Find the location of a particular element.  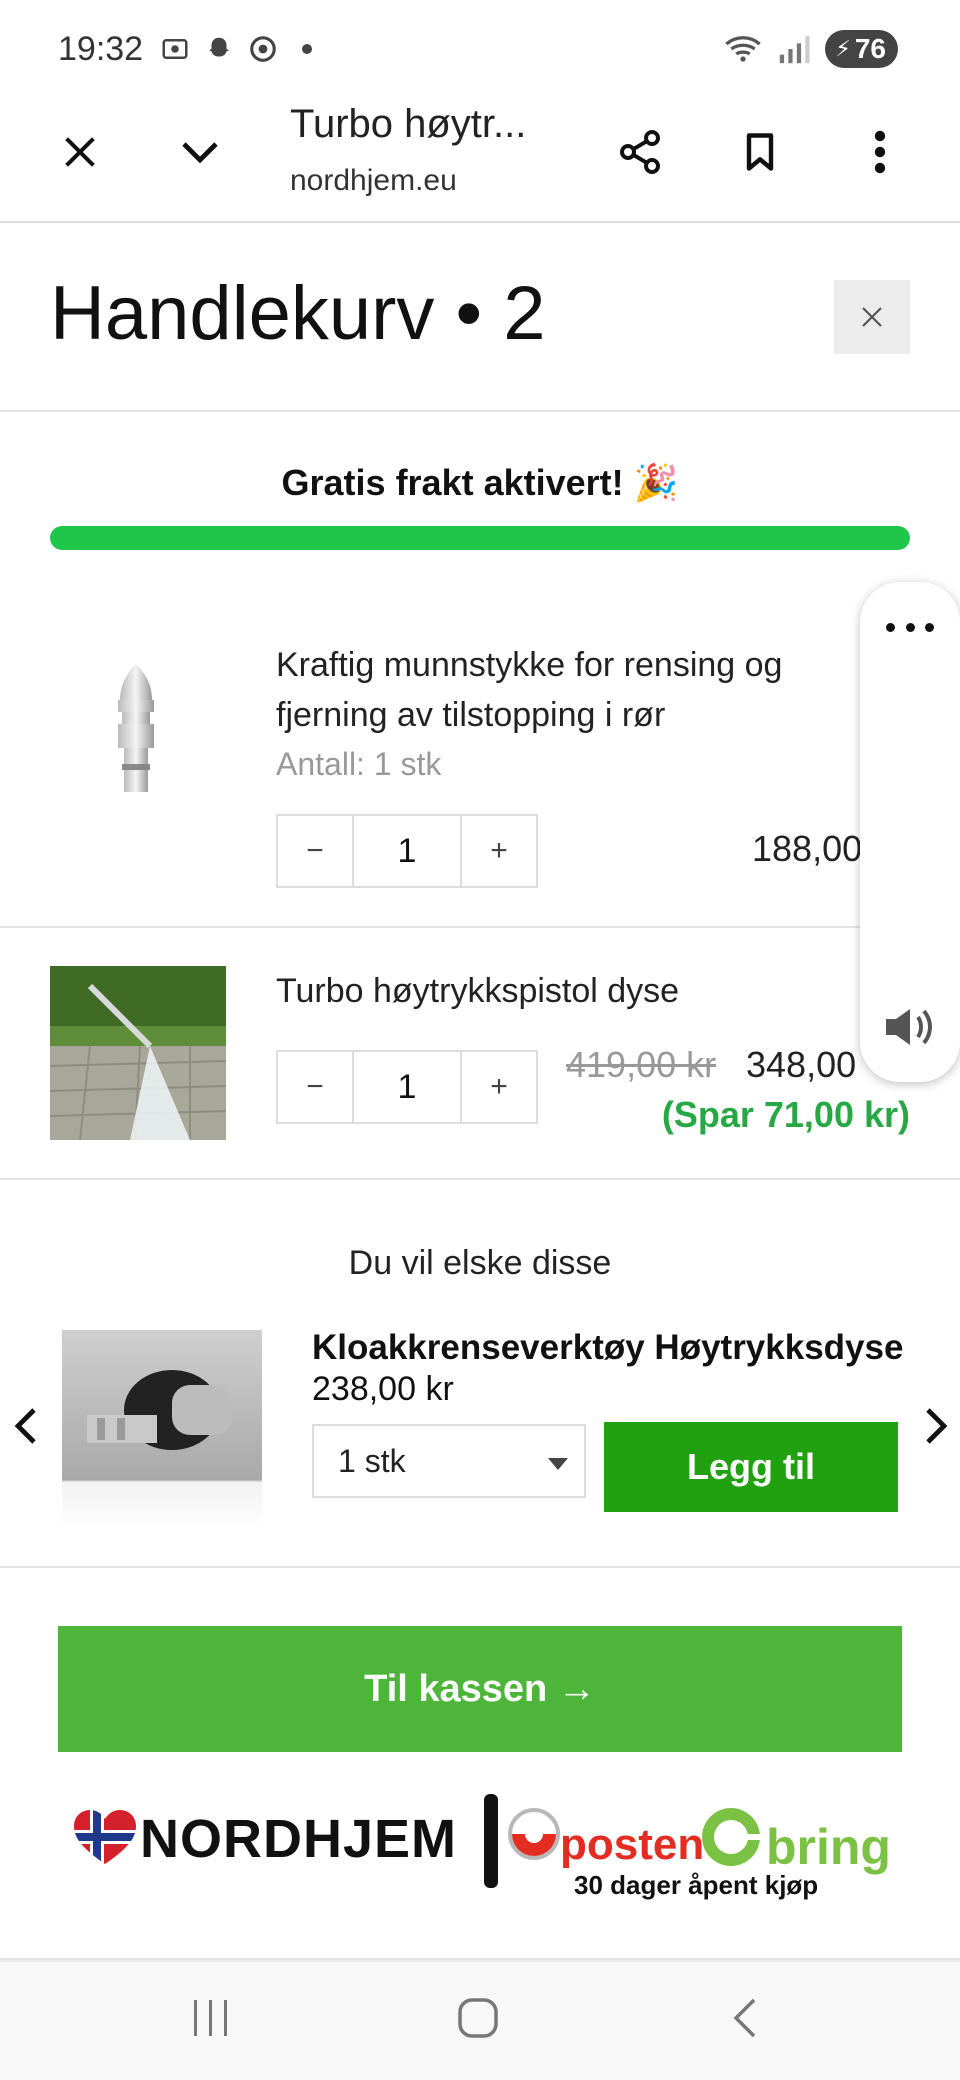

checkout-button: Til kassen → is located at coordinates (480, 1689).